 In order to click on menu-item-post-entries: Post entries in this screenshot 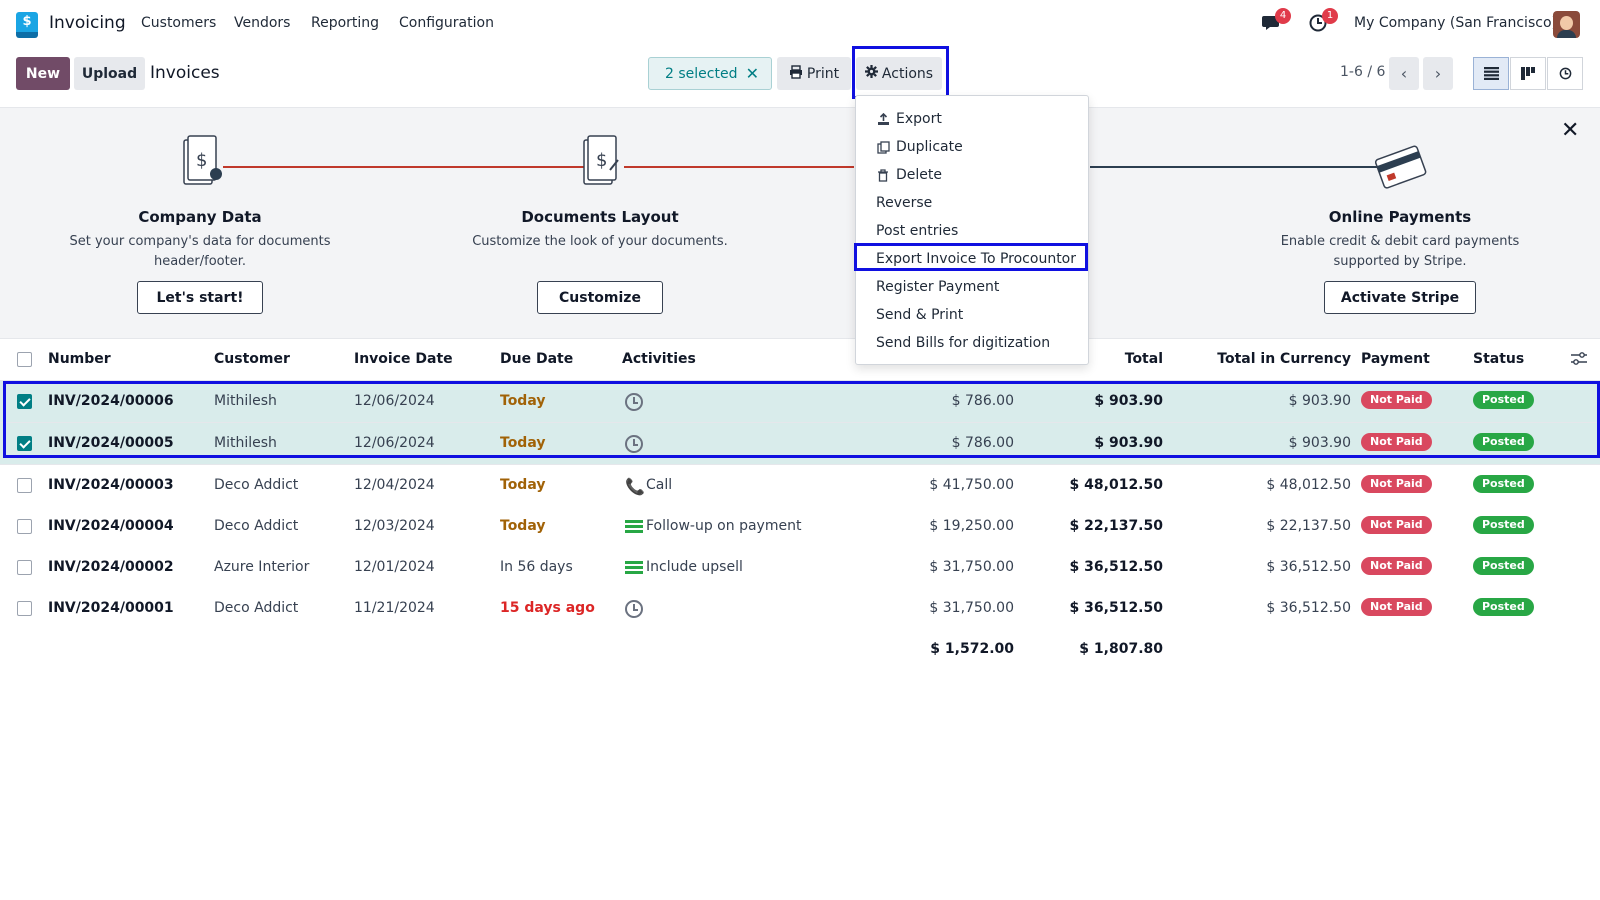, I will do `click(917, 231)`.